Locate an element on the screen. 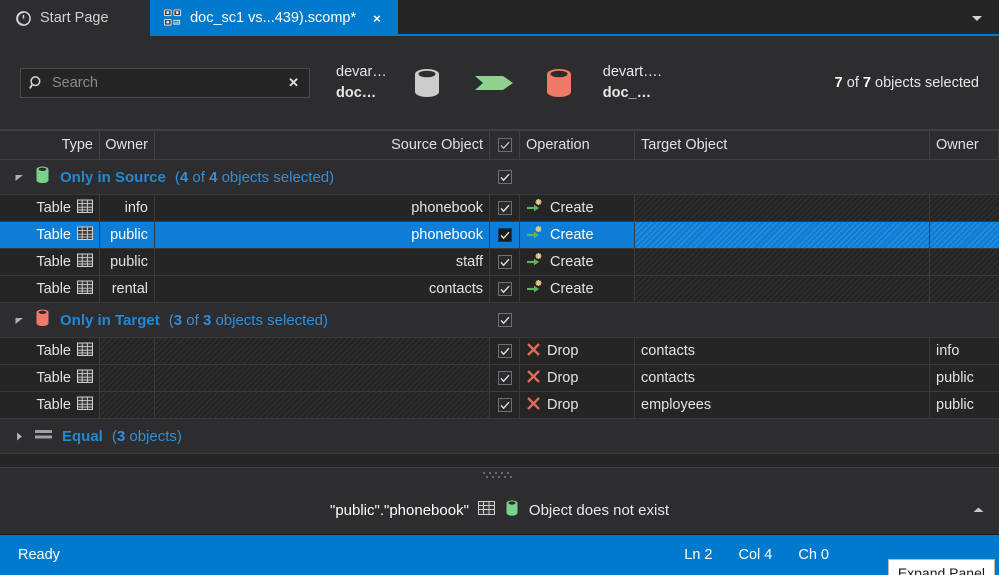 The height and width of the screenshot is (575, 999). selection-suffix: objects selected is located at coordinates (927, 82).